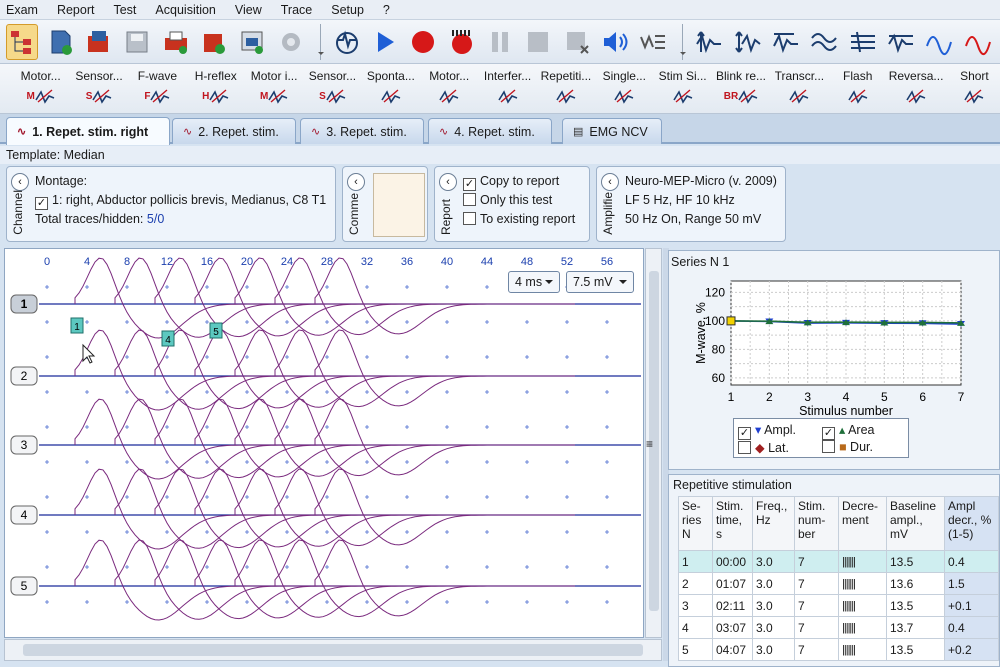 The image size is (1000, 667). Describe the element at coordinates (248, 10) in the screenshot. I see `menu-view: View` at that location.